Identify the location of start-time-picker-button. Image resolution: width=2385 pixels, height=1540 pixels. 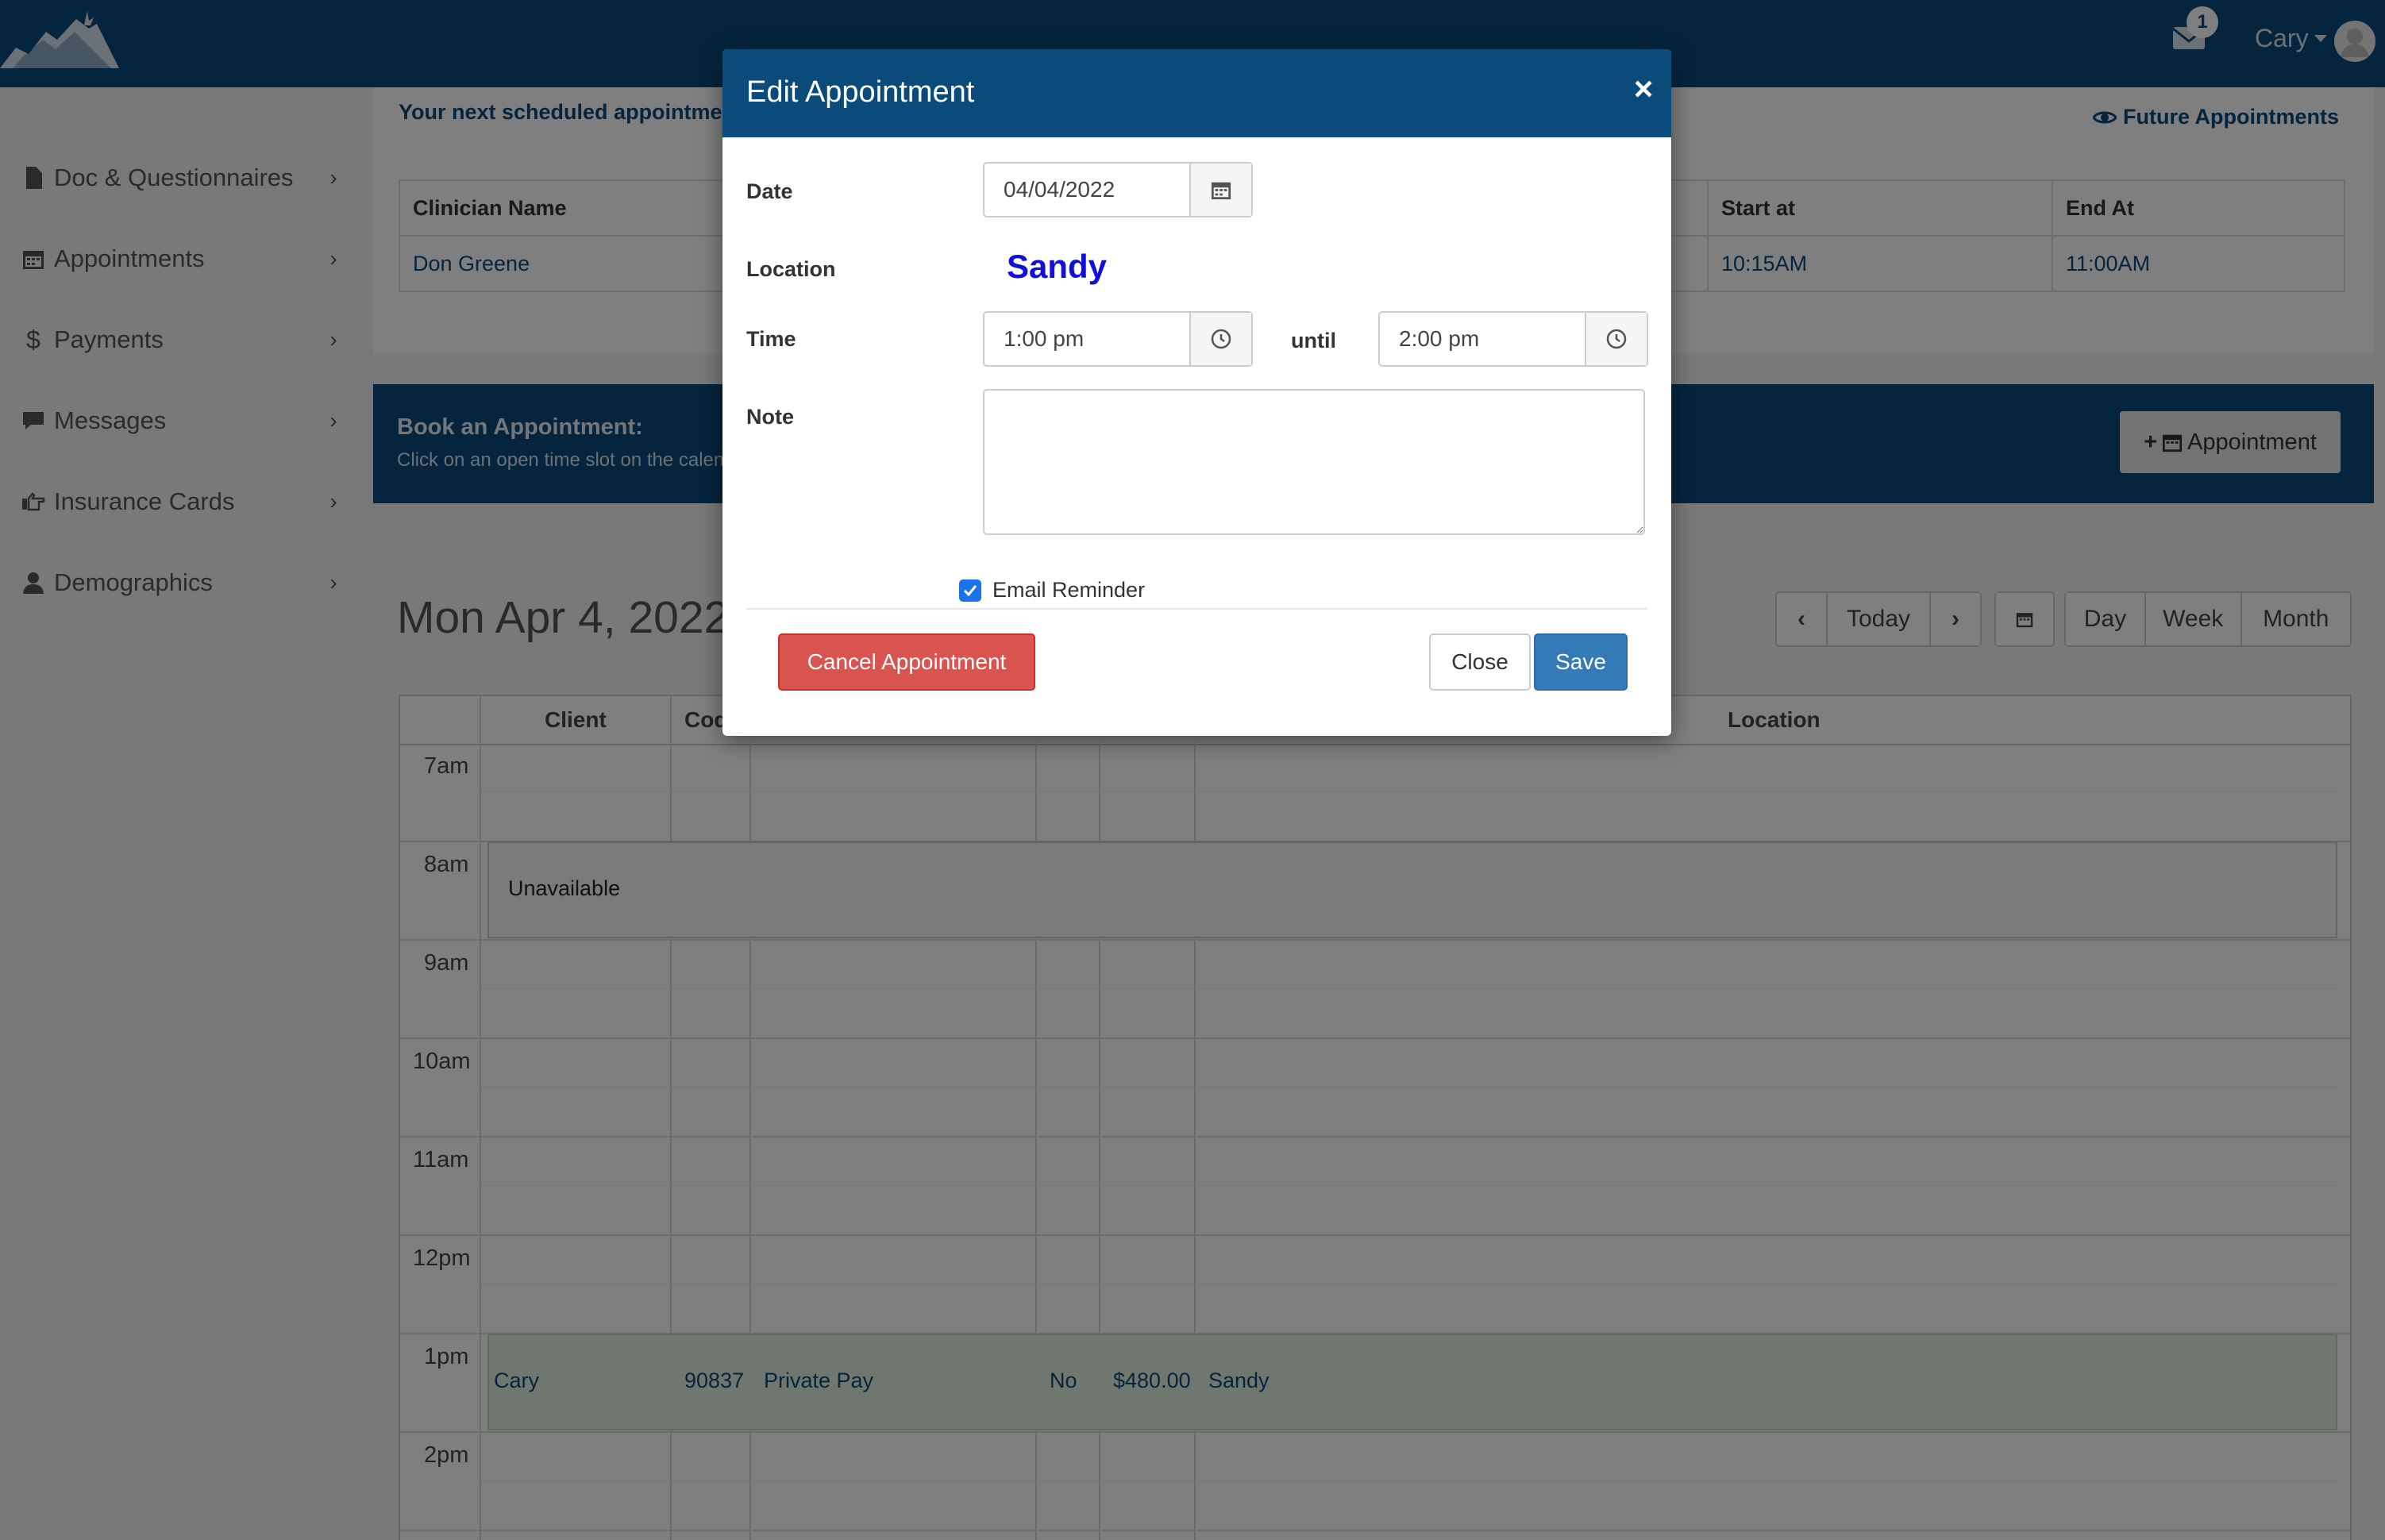
(1220, 339).